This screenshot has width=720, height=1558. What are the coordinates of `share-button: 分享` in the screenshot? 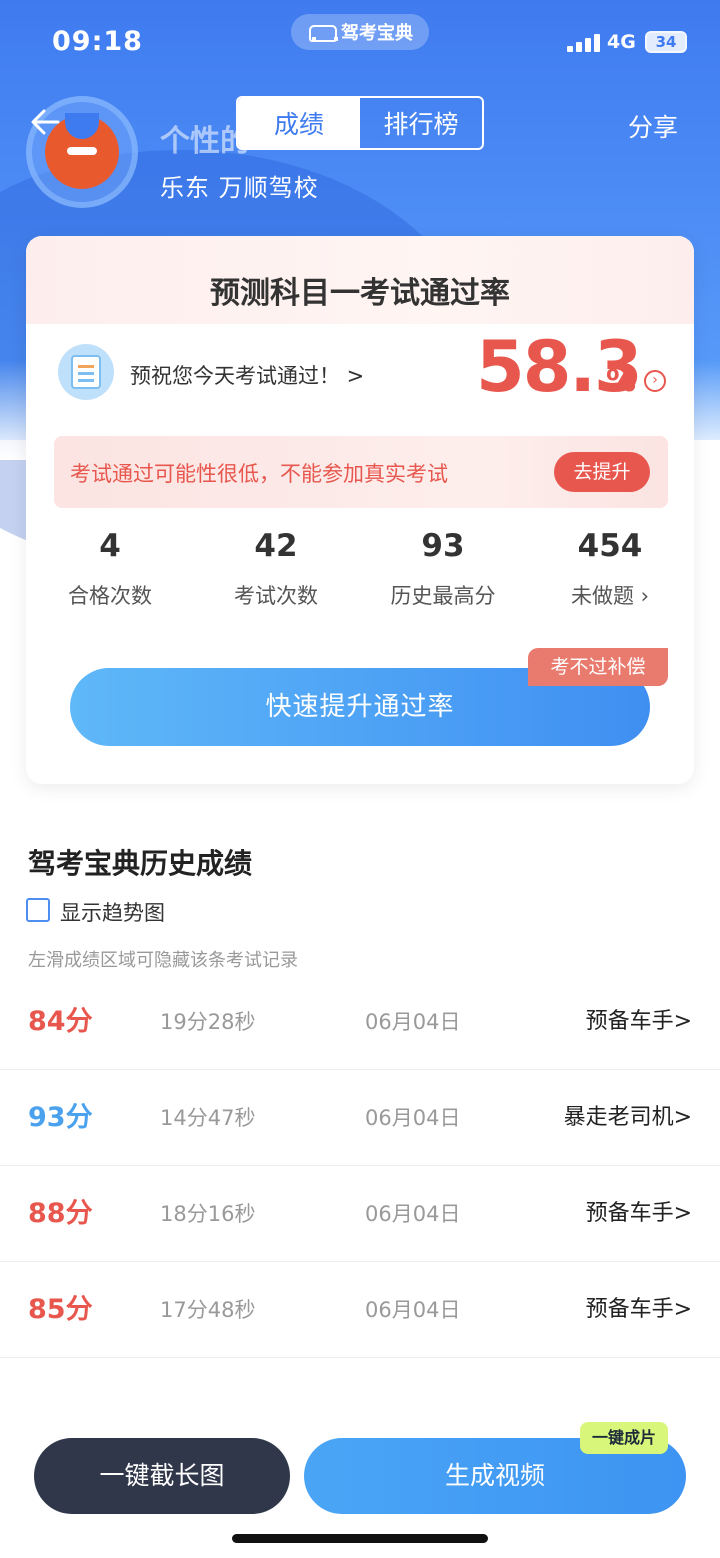 It's located at (653, 126).